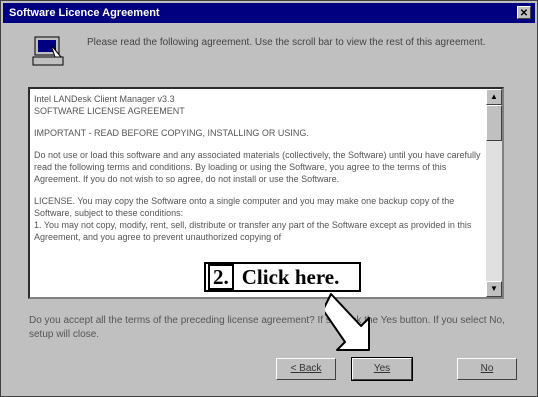 The width and height of the screenshot is (538, 397). I want to click on license-line: Intel LANDesk Client Manager v3.3, so click(104, 99).